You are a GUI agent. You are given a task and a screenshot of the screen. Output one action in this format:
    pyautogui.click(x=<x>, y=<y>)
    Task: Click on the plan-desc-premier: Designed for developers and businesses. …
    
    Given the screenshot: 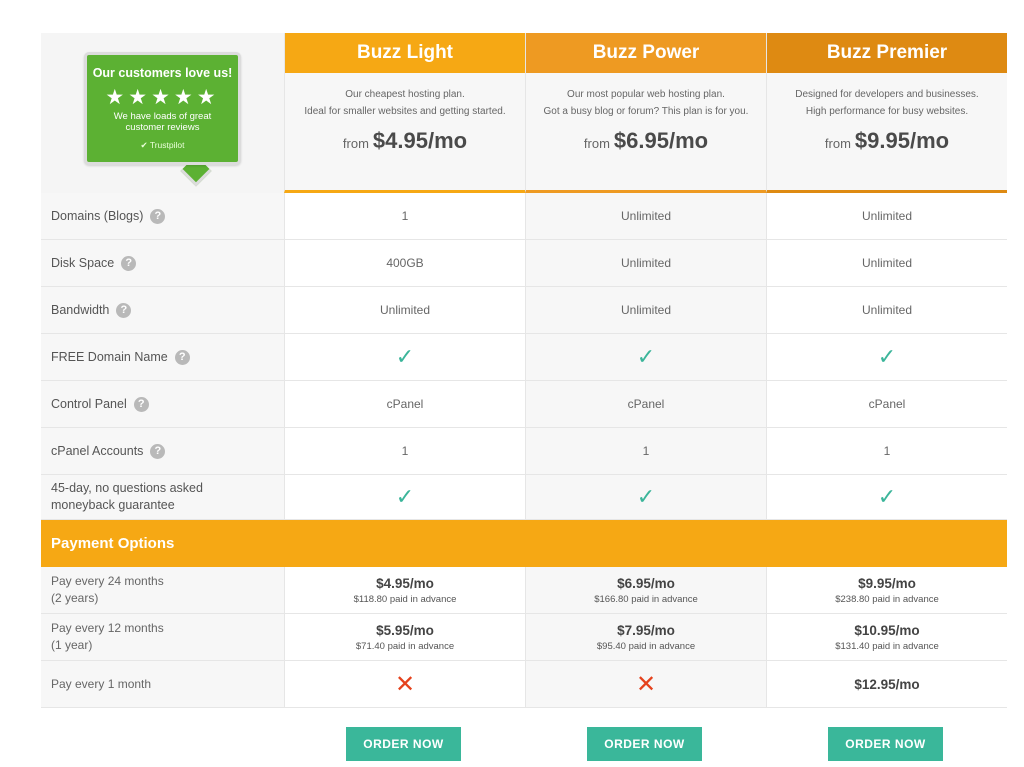 What is the action you would take?
    pyautogui.click(x=886, y=103)
    